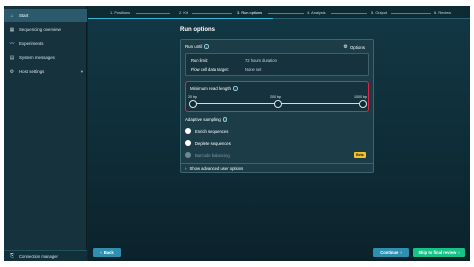 The image size is (474, 267). Describe the element at coordinates (81, 71) in the screenshot. I see `chevron-down-icon: ▾` at that location.